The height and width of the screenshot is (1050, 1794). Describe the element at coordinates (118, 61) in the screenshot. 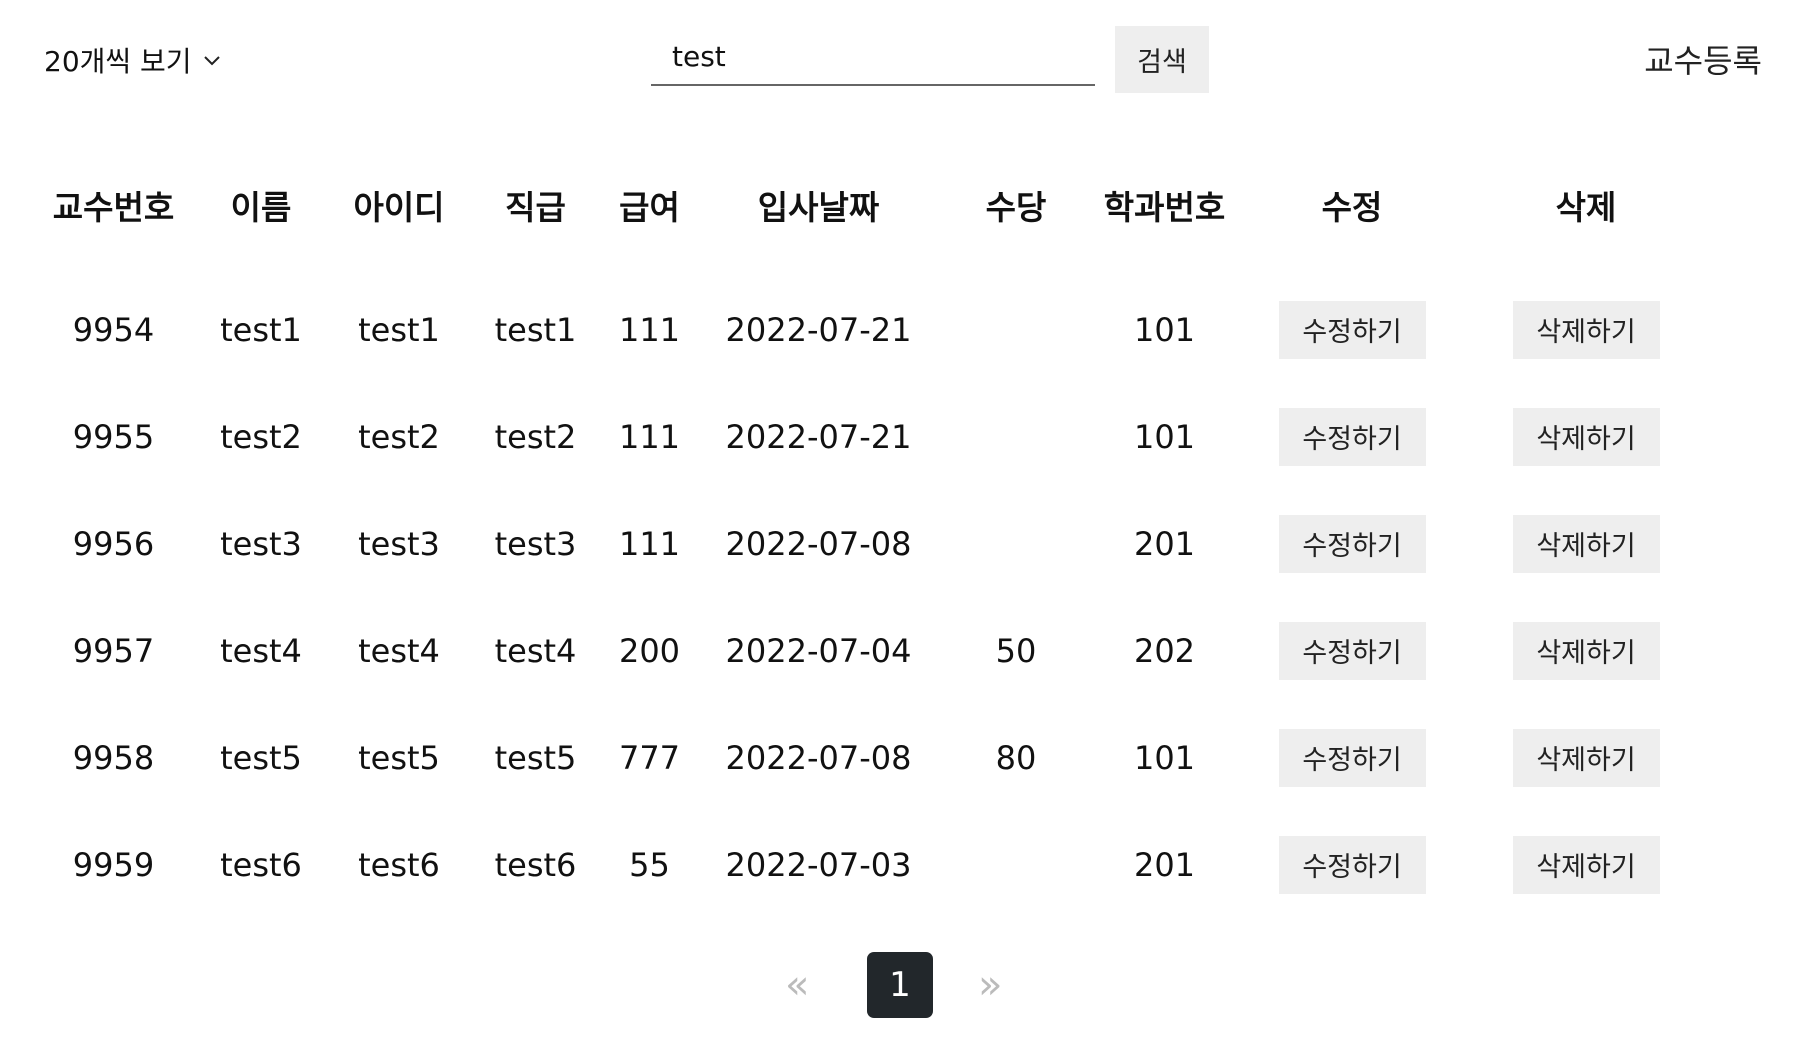

I see `per-page-label: 20개씩 보기` at that location.